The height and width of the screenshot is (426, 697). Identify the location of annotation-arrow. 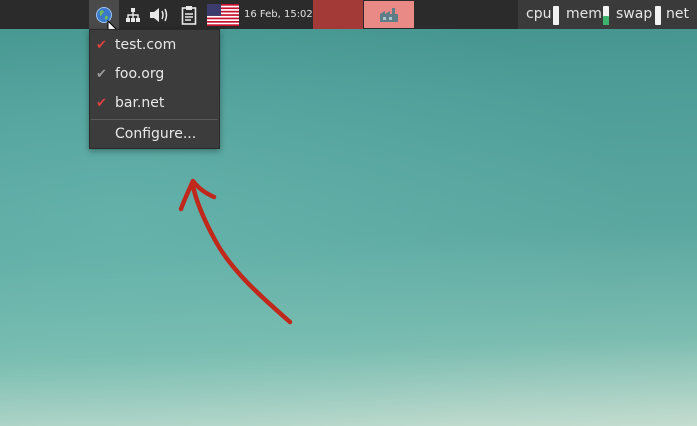
(235, 251).